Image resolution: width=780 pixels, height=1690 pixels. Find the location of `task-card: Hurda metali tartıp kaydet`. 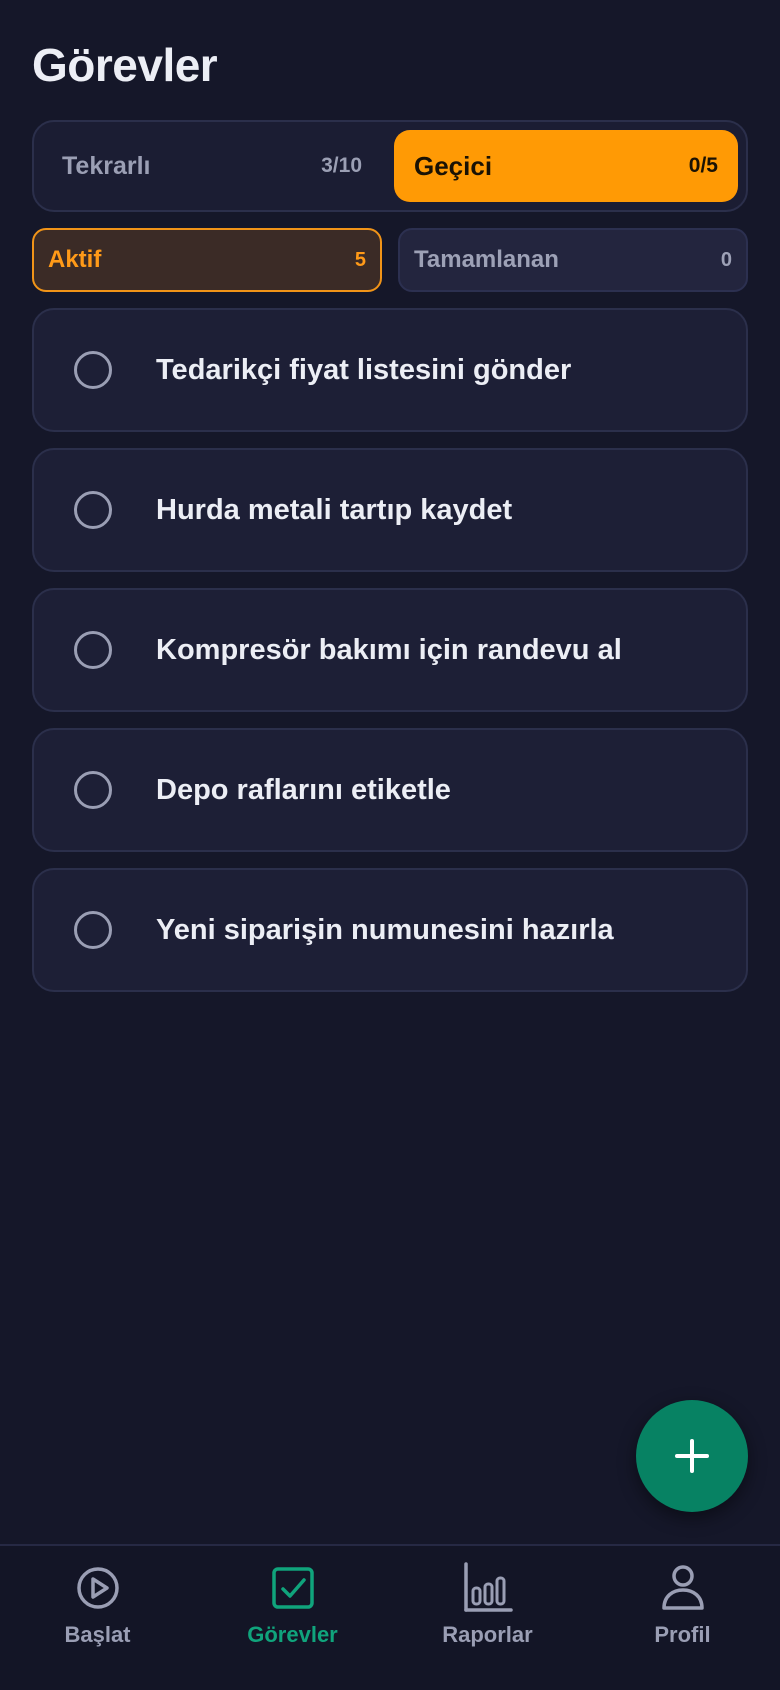

task-card: Hurda metali tartıp kaydet is located at coordinates (390, 510).